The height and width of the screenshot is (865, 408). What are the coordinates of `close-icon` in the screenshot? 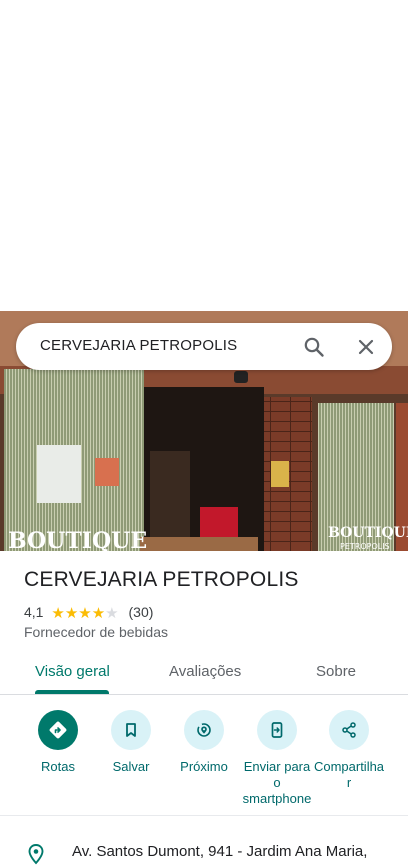 It's located at (366, 347).